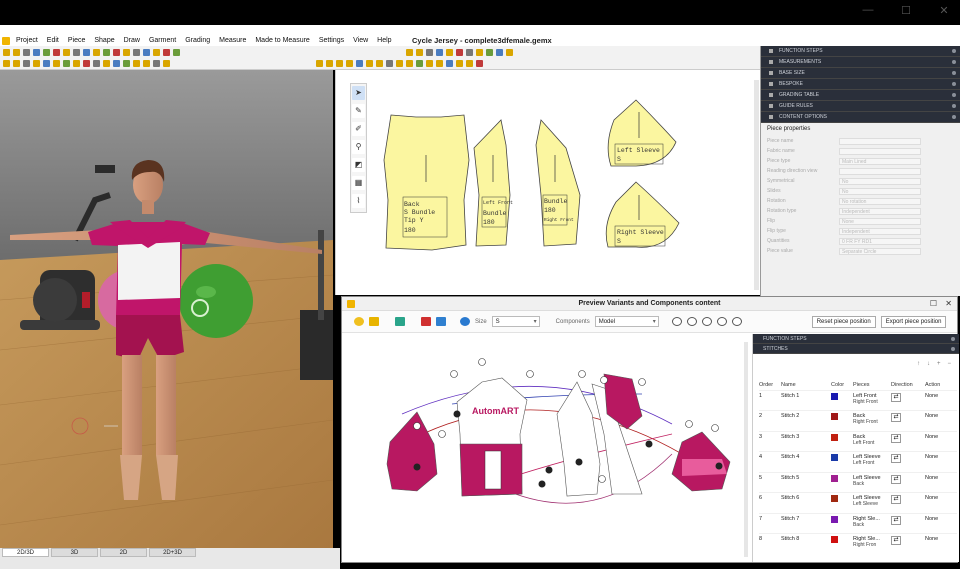  What do you see at coordinates (409, 63) in the screenshot?
I see `nest-icon` at bounding box center [409, 63].